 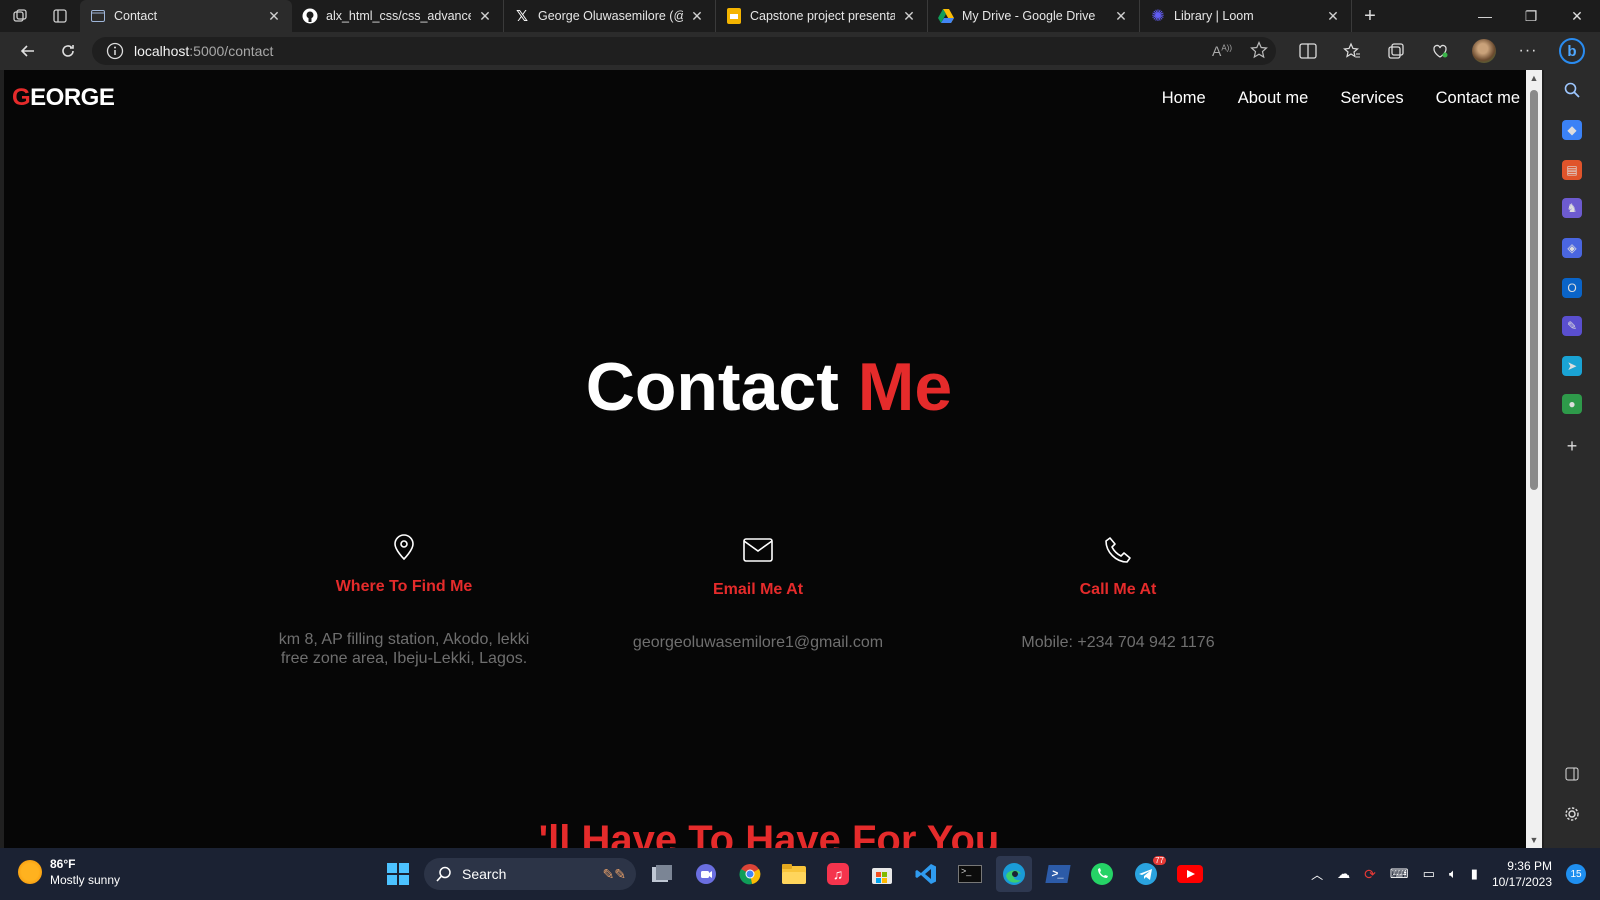 I want to click on collections-icon, so click(x=1396, y=51).